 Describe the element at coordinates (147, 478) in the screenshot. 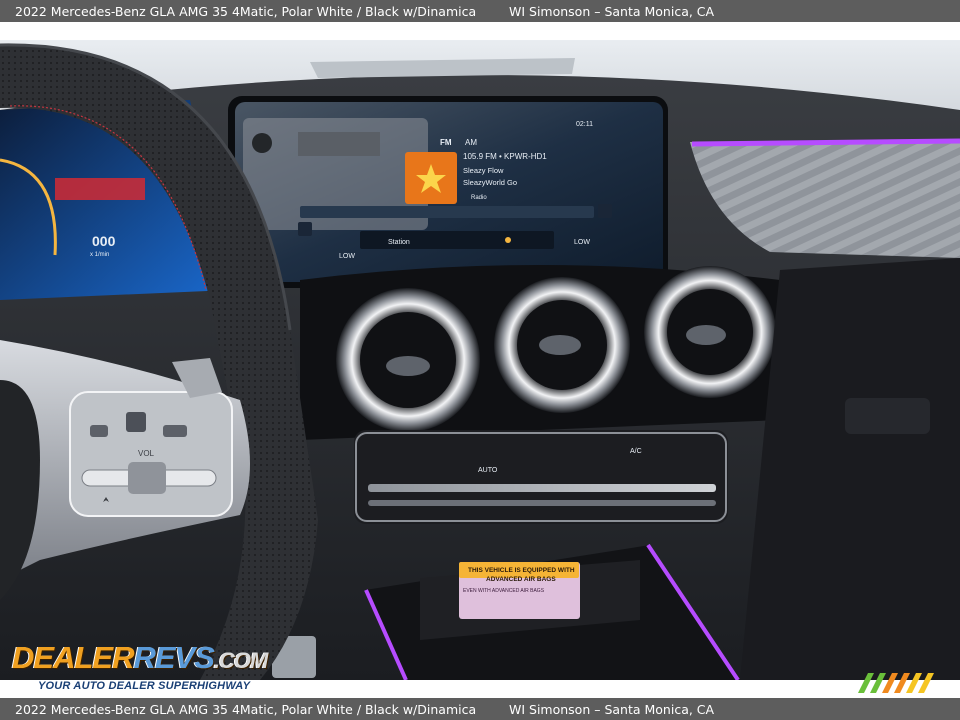

I see `volume-slider` at that location.